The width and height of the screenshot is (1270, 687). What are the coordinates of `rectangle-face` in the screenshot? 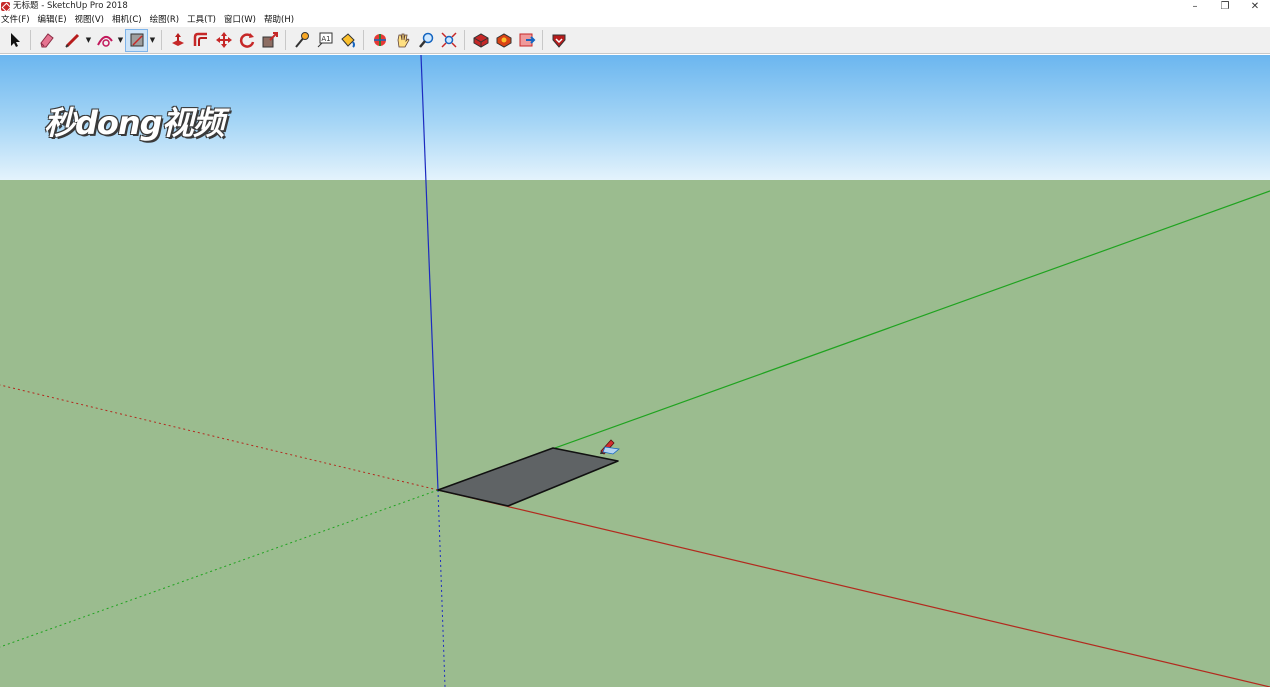 It's located at (528, 477).